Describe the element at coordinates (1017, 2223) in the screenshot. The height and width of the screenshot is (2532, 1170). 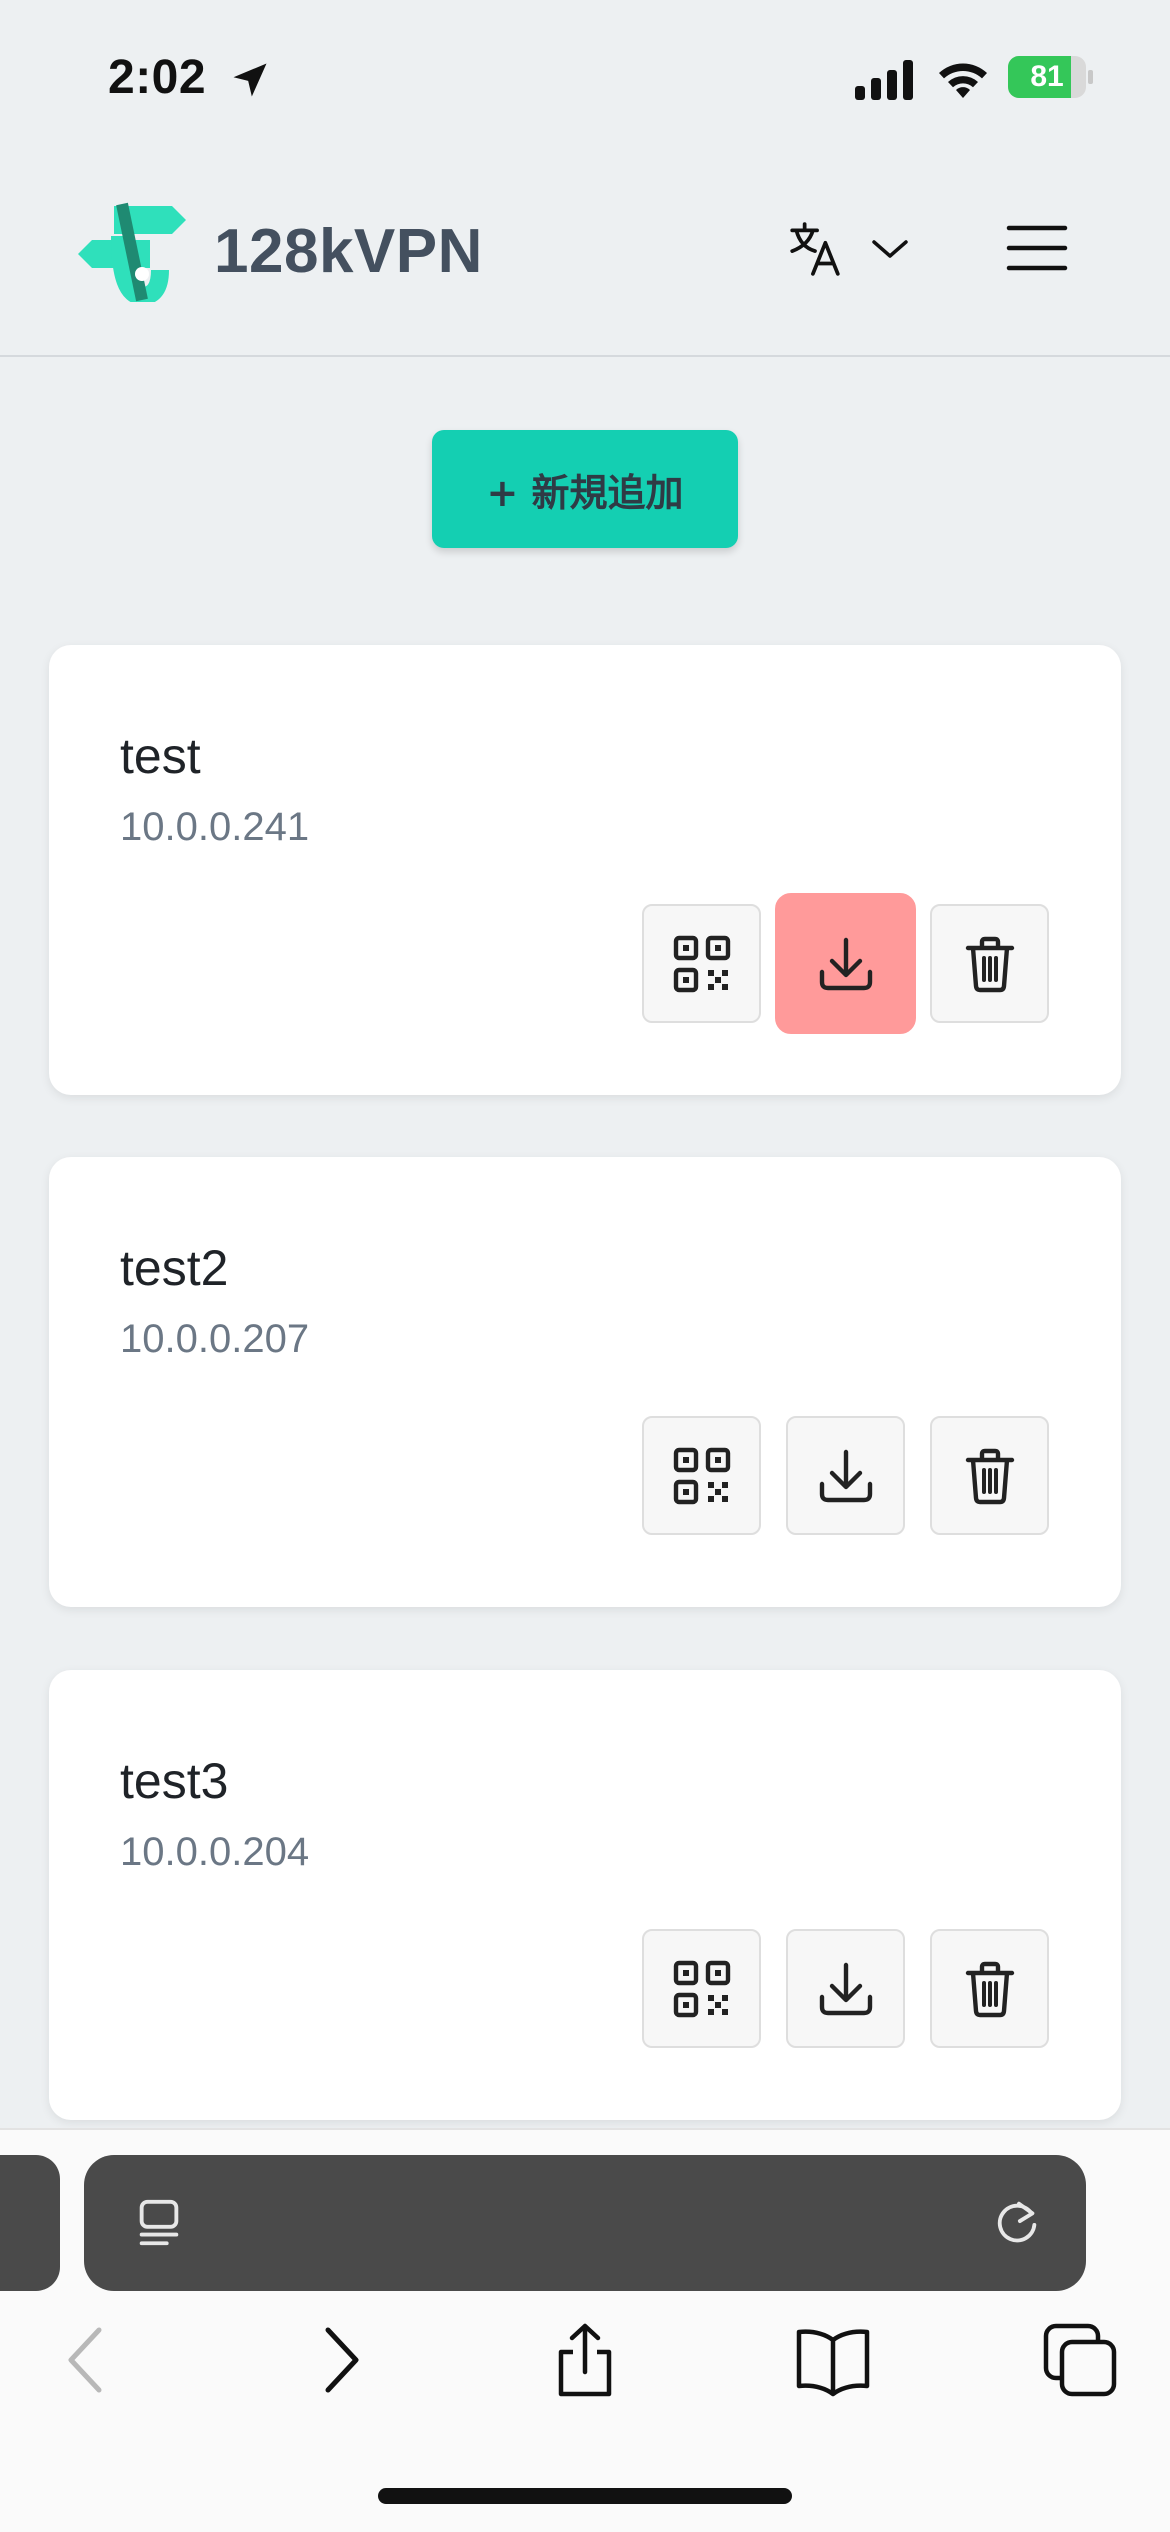
I see `reload-icon` at that location.